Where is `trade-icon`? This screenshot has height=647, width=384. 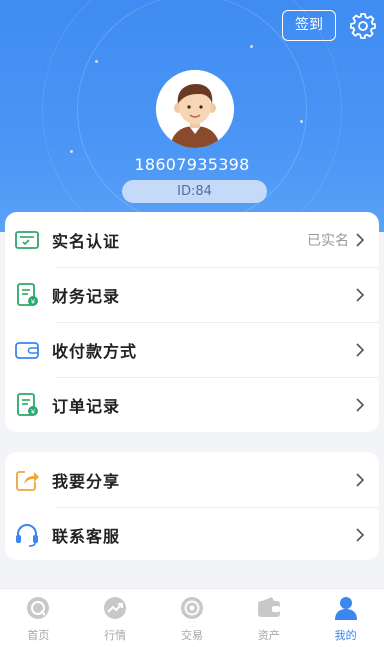
trade-icon is located at coordinates (191, 608).